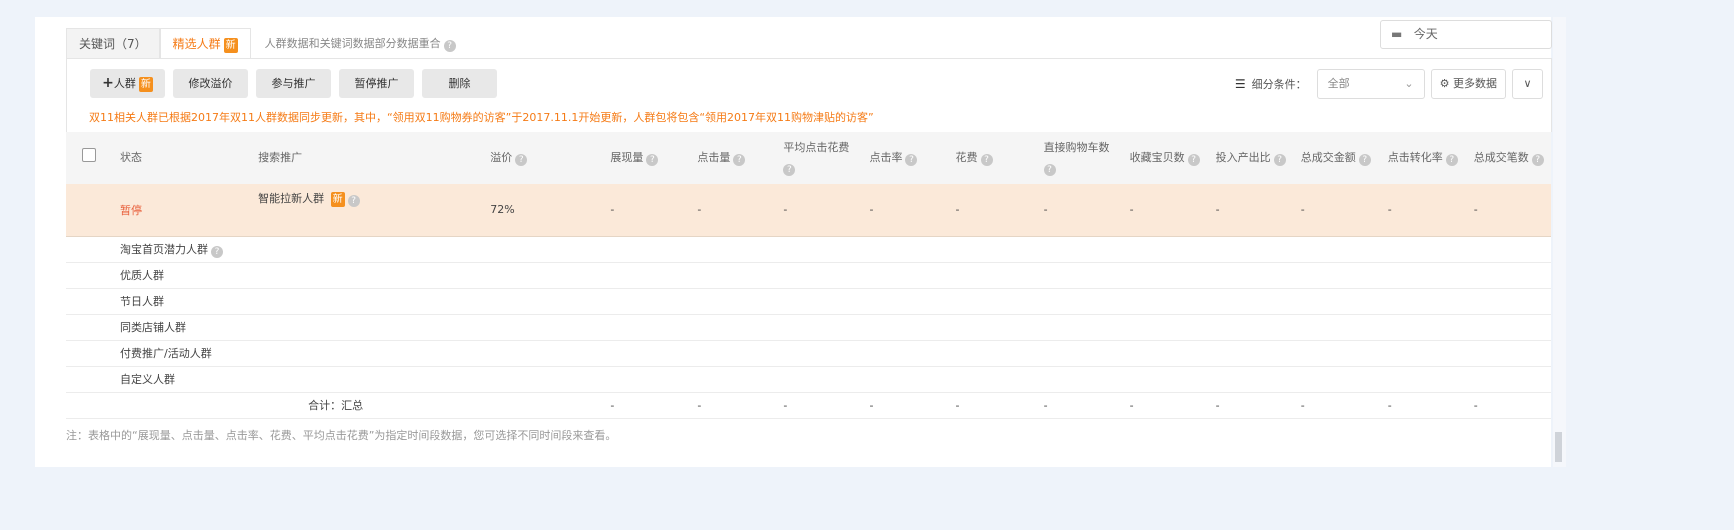 Image resolution: width=1734 pixels, height=530 pixels. What do you see at coordinates (164, 249) in the screenshot?
I see `group-name: 淘宝首页潜力人群` at bounding box center [164, 249].